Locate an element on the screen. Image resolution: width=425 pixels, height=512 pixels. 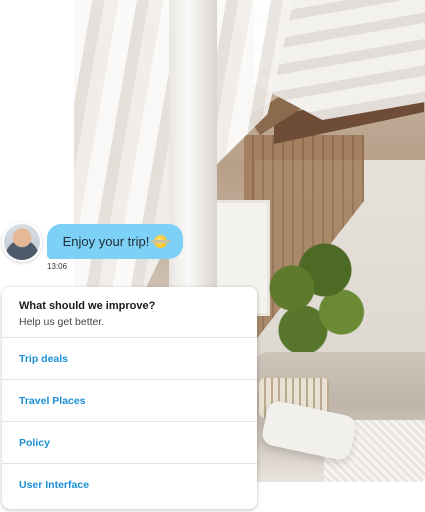
option-trip-deals: Trip deals is located at coordinates (129, 358).